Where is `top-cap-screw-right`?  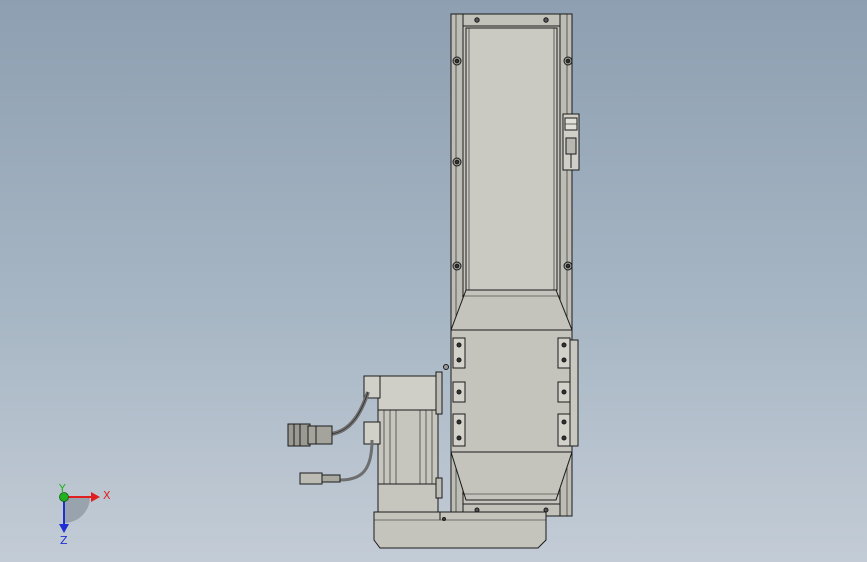
top-cap-screw-right is located at coordinates (546, 20).